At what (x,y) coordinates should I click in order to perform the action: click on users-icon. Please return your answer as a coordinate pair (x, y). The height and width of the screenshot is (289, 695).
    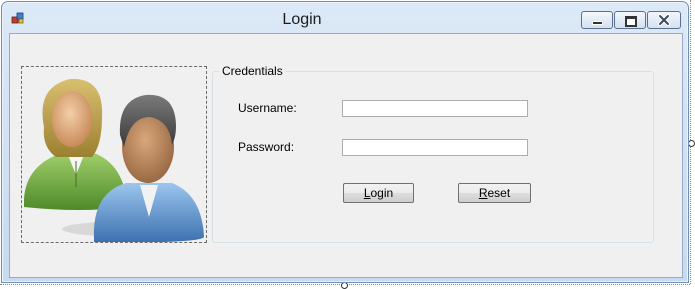
    Looking at the image, I should click on (114, 160).